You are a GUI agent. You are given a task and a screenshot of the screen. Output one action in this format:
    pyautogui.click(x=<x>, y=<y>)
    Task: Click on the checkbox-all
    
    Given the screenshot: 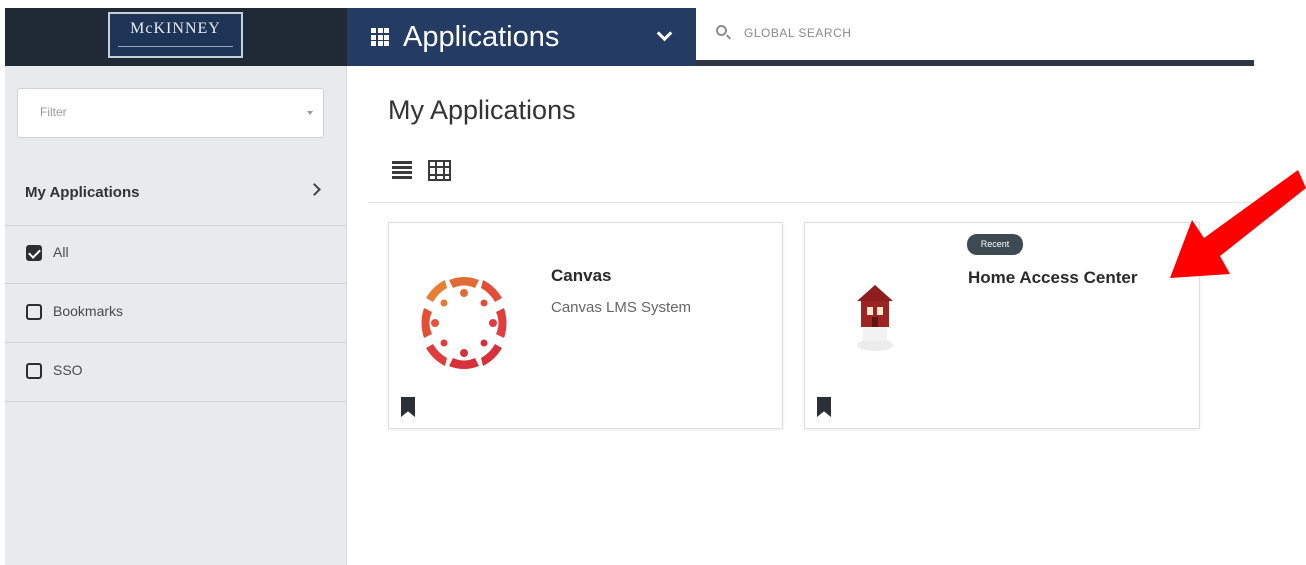 What is the action you would take?
    pyautogui.click(x=34, y=253)
    